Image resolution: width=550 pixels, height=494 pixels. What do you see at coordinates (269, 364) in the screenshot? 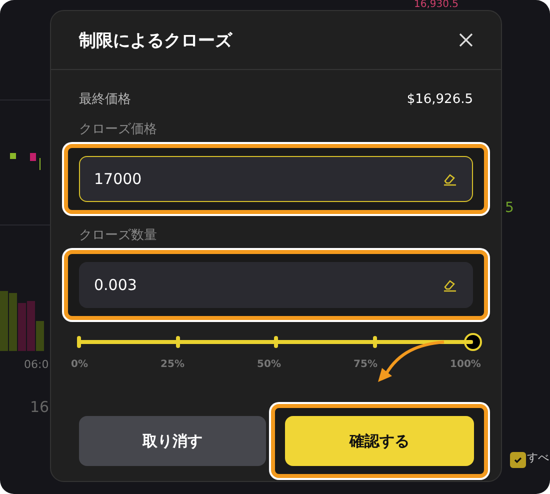
I see `slider-mark: 50%` at bounding box center [269, 364].